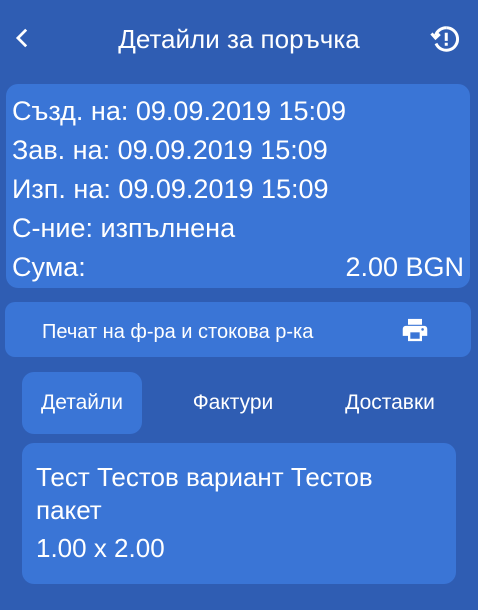 This screenshot has width=478, height=610. What do you see at coordinates (82, 403) in the screenshot?
I see `tab-details: Детайли` at bounding box center [82, 403].